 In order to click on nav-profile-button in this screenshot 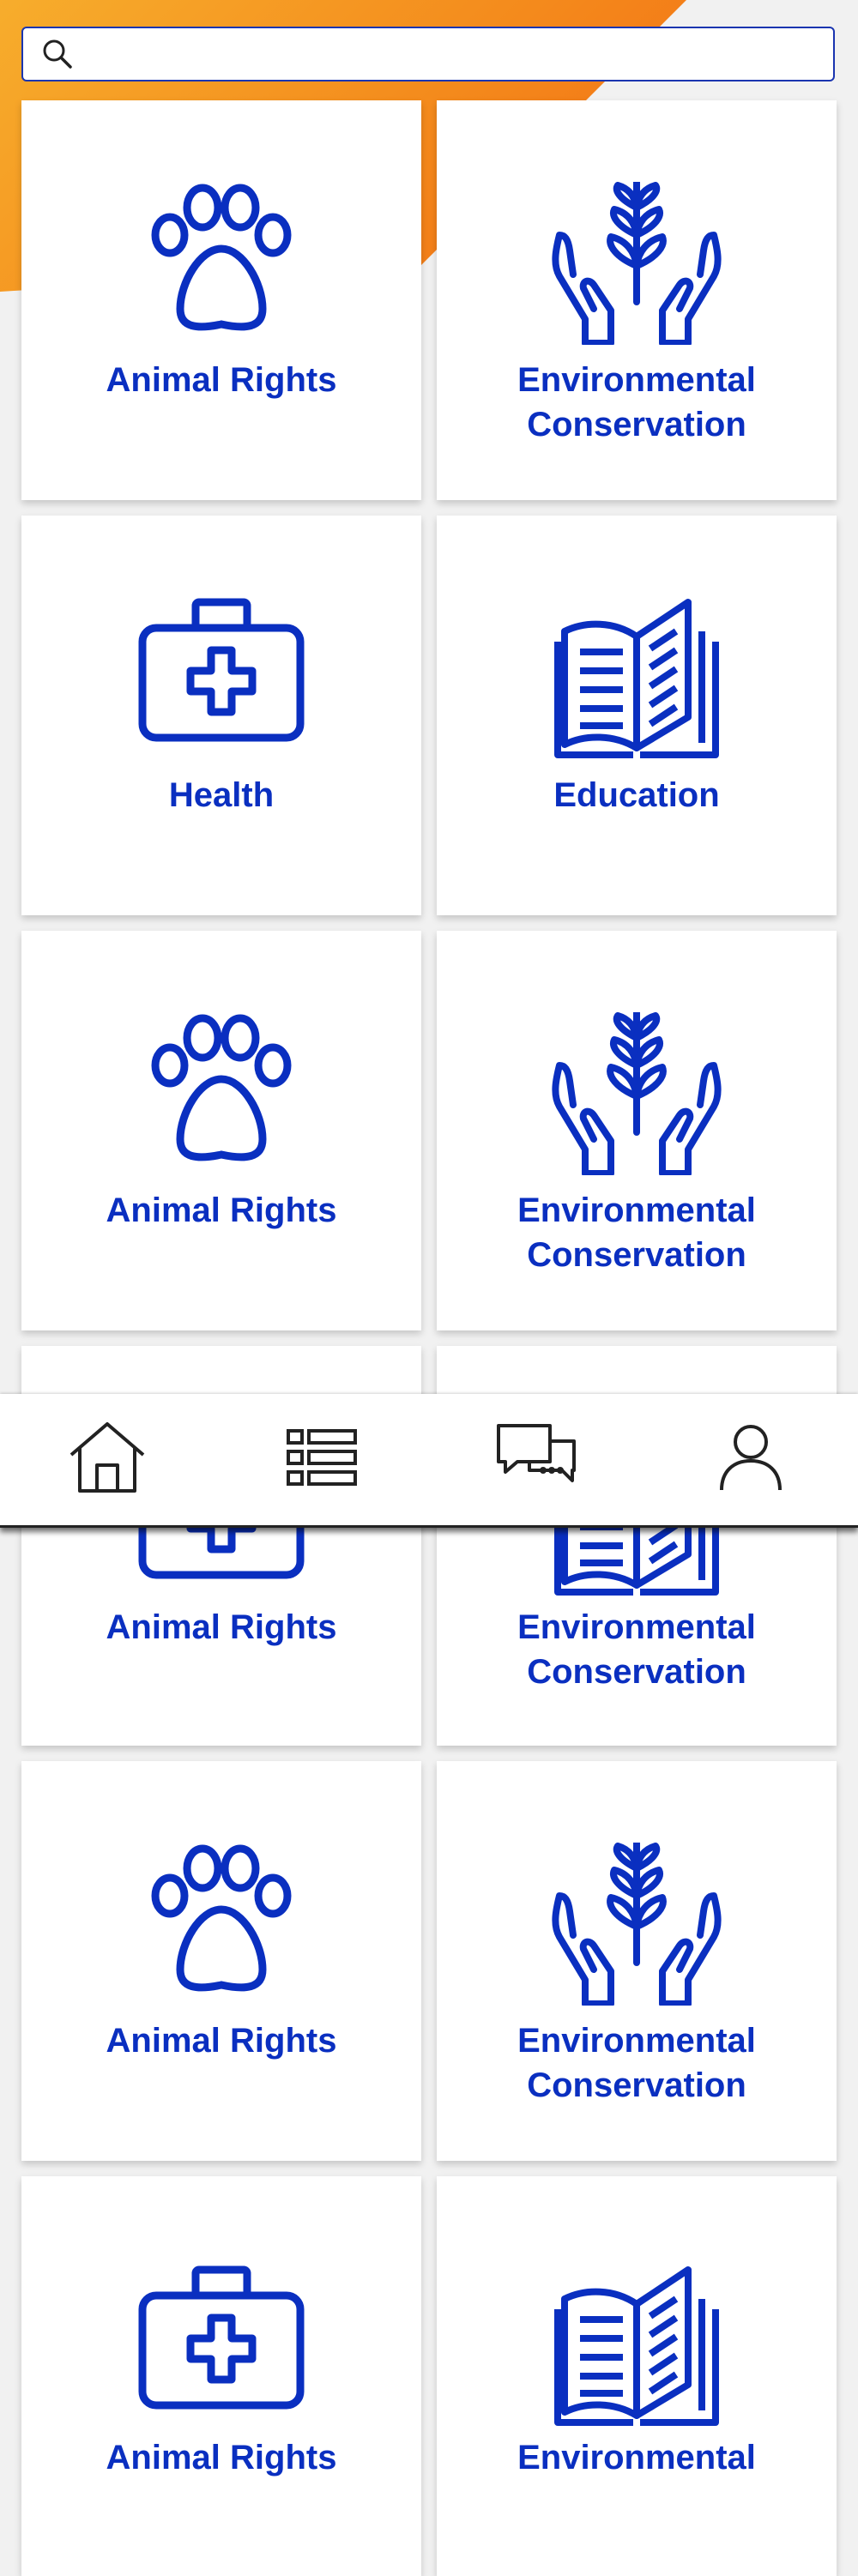, I will do `click(751, 1460)`.